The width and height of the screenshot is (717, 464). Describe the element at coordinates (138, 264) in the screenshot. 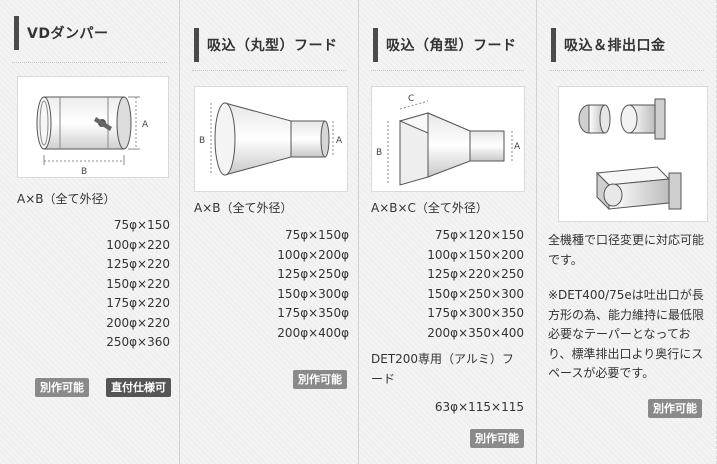

I see `size-item: 125φ×220` at that location.